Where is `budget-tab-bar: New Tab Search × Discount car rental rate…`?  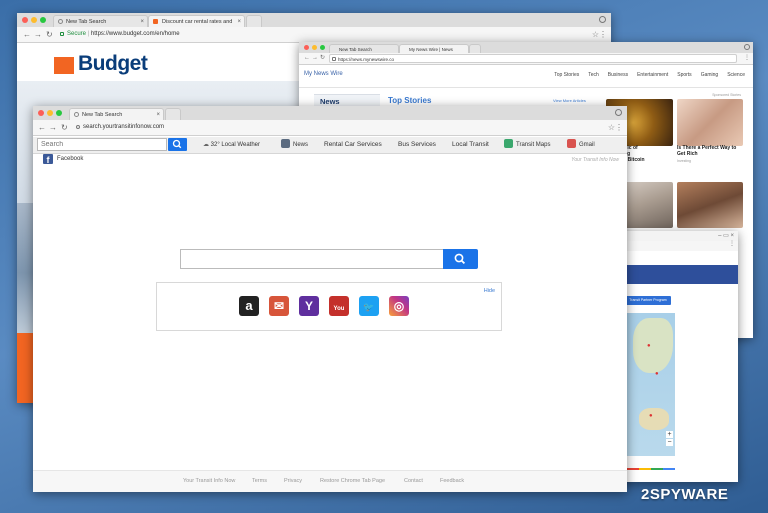 budget-tab-bar: New Tab Search × Discount car rental rate… is located at coordinates (314, 20).